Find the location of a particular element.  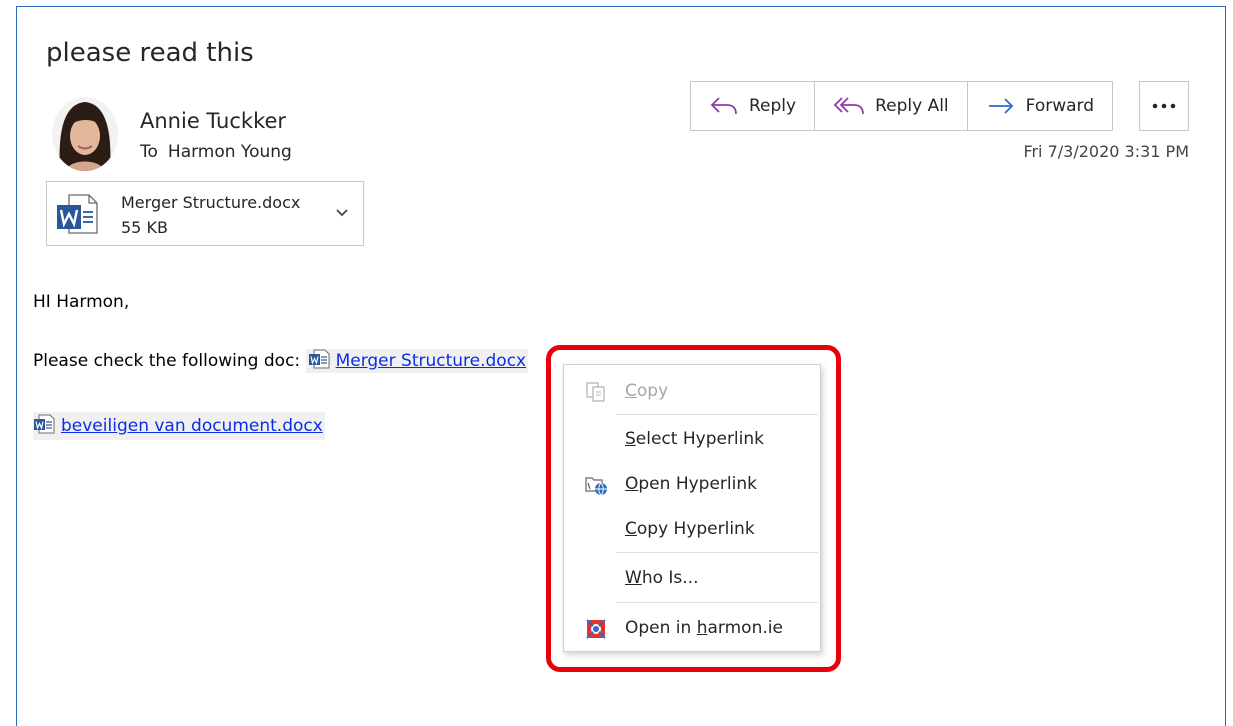

message-timestamp: Fri 7/3/2020 3:31 PM is located at coordinates (1106, 151).